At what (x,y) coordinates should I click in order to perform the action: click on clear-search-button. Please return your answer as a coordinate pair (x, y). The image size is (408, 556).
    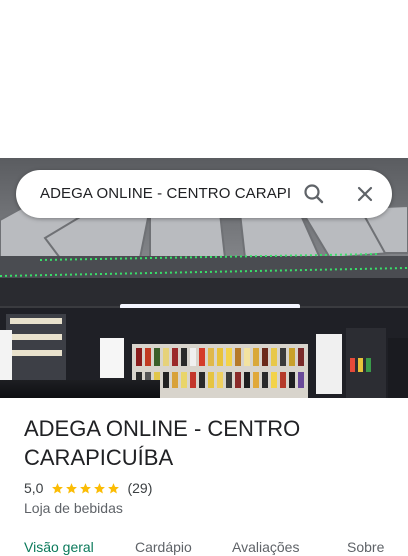
    Looking at the image, I should click on (365, 194).